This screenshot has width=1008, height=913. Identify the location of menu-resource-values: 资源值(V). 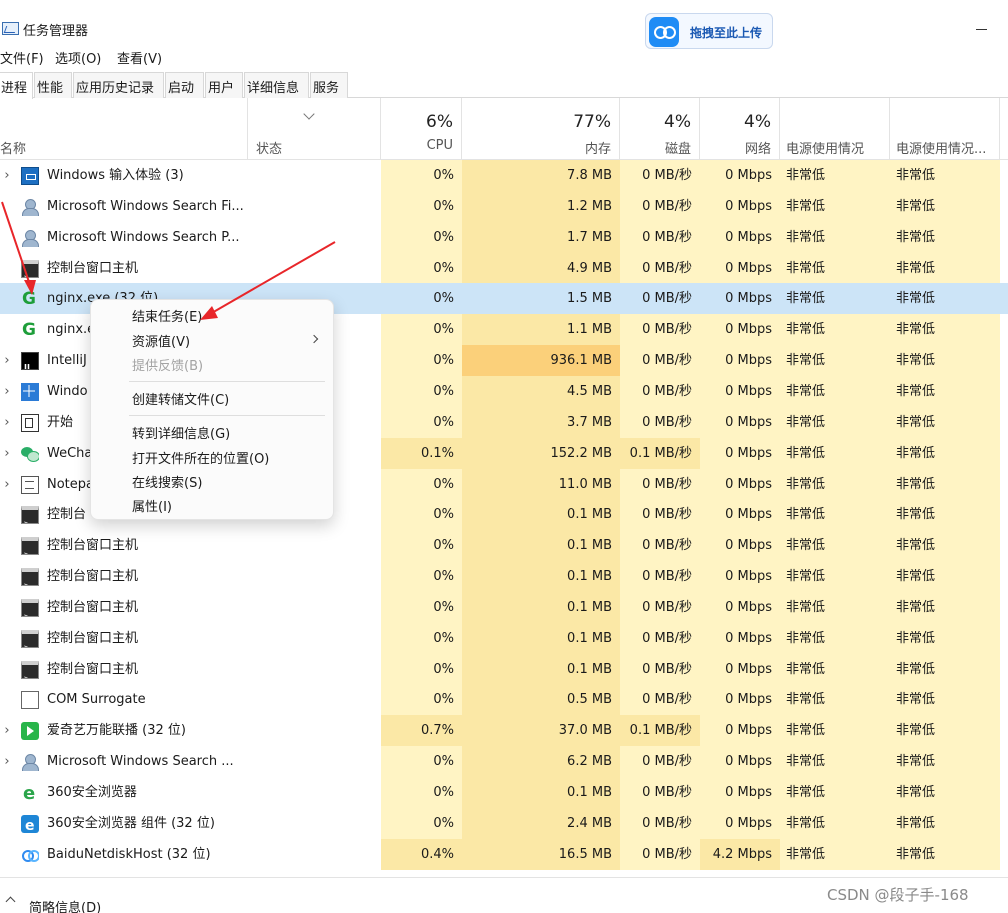
(161, 340).